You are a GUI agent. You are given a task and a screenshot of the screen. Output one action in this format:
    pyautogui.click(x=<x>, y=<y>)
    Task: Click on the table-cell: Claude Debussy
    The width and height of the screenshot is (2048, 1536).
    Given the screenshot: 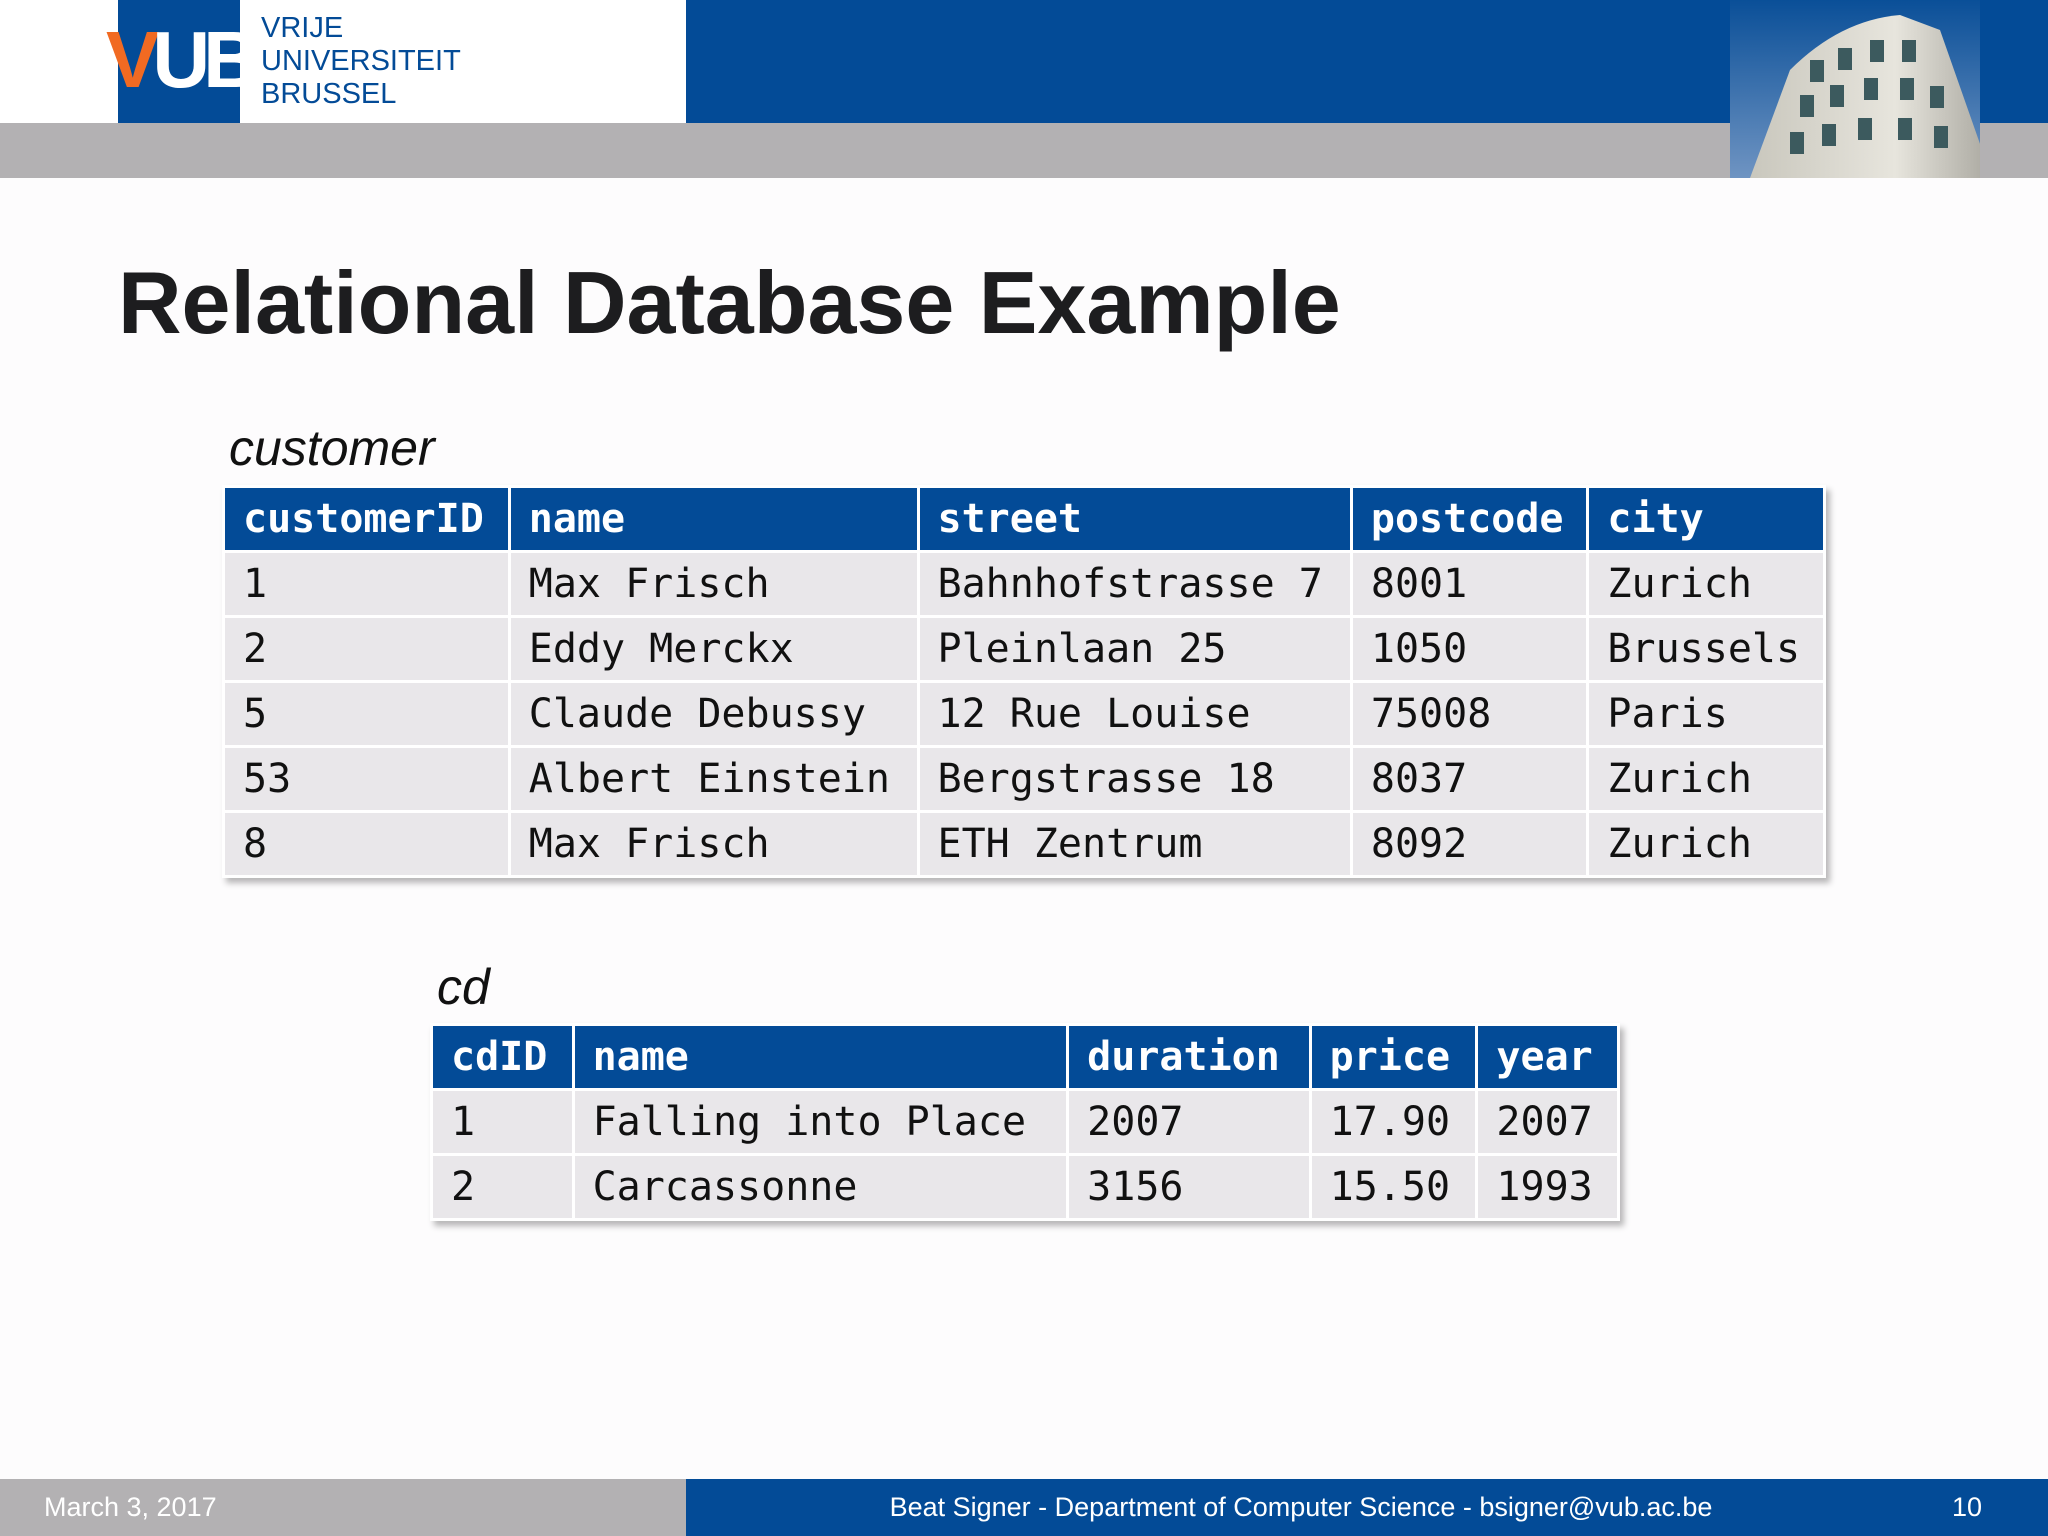 What is the action you would take?
    pyautogui.click(x=713, y=714)
    